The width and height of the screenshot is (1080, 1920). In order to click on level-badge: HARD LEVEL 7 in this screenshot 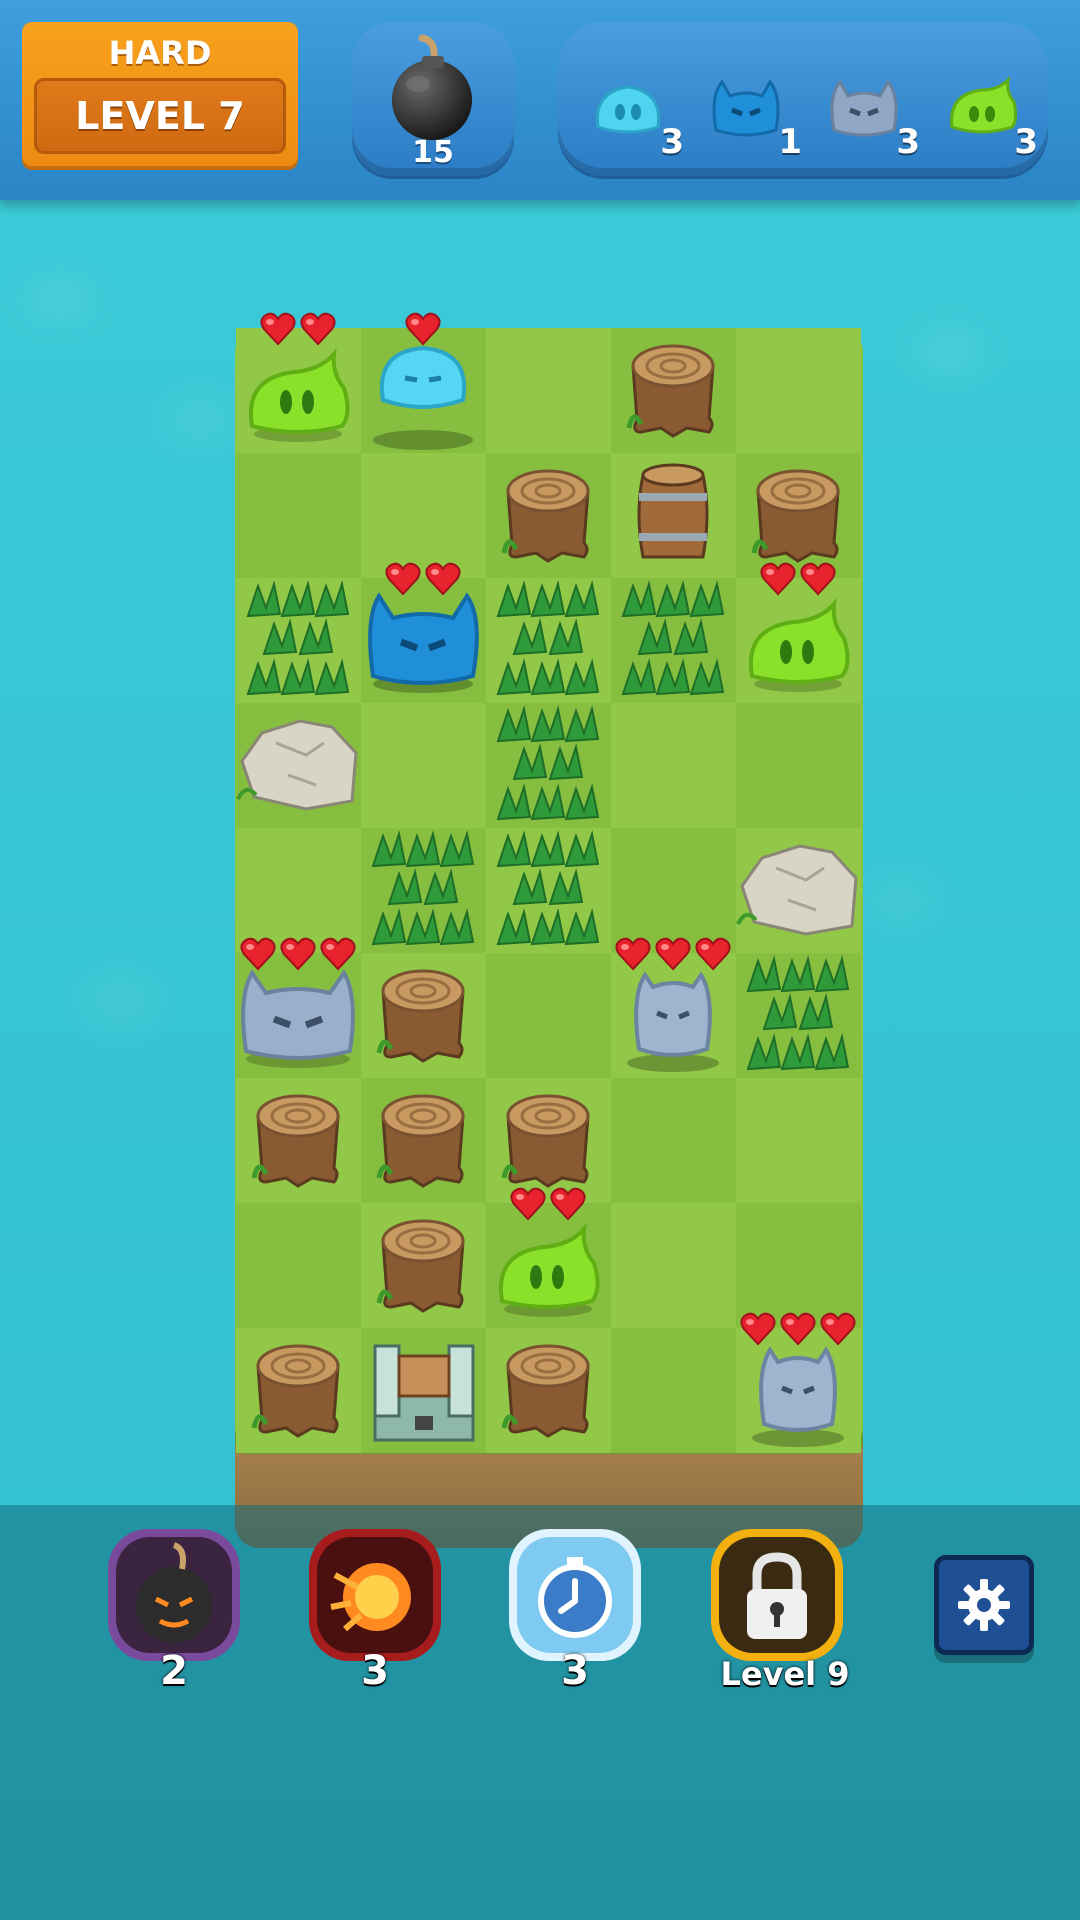, I will do `click(160, 94)`.